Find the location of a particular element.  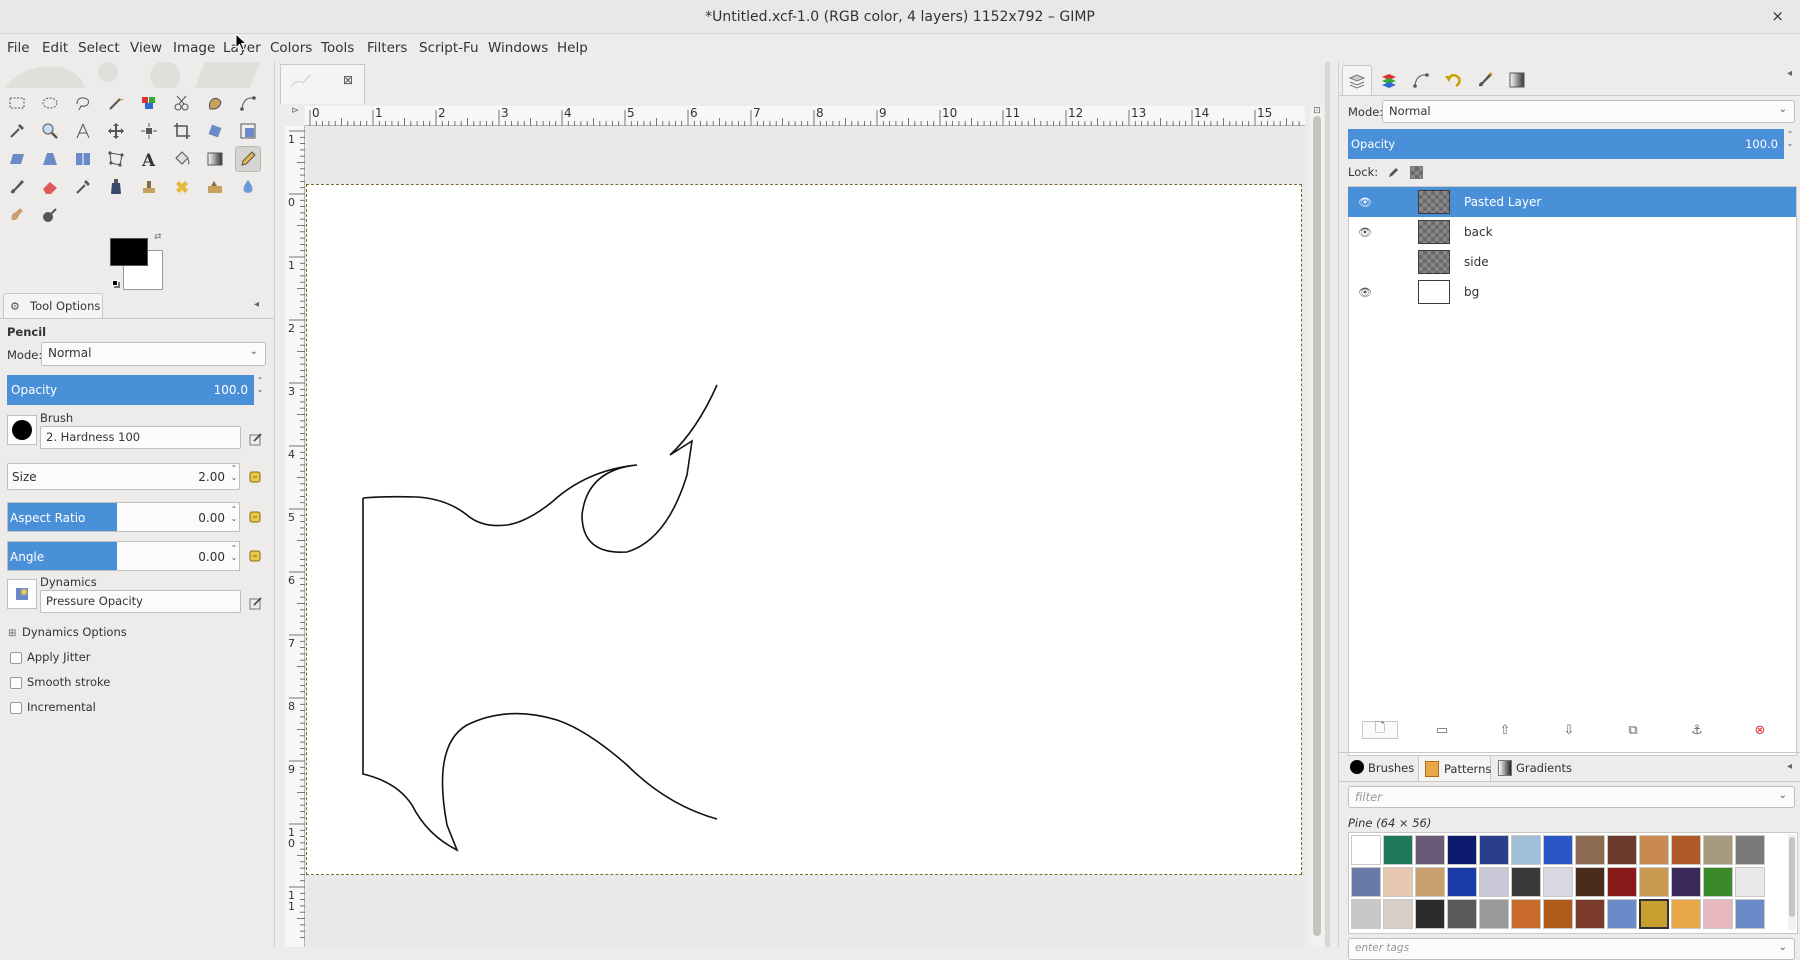

foreground-select-tool-icon is located at coordinates (215, 103).